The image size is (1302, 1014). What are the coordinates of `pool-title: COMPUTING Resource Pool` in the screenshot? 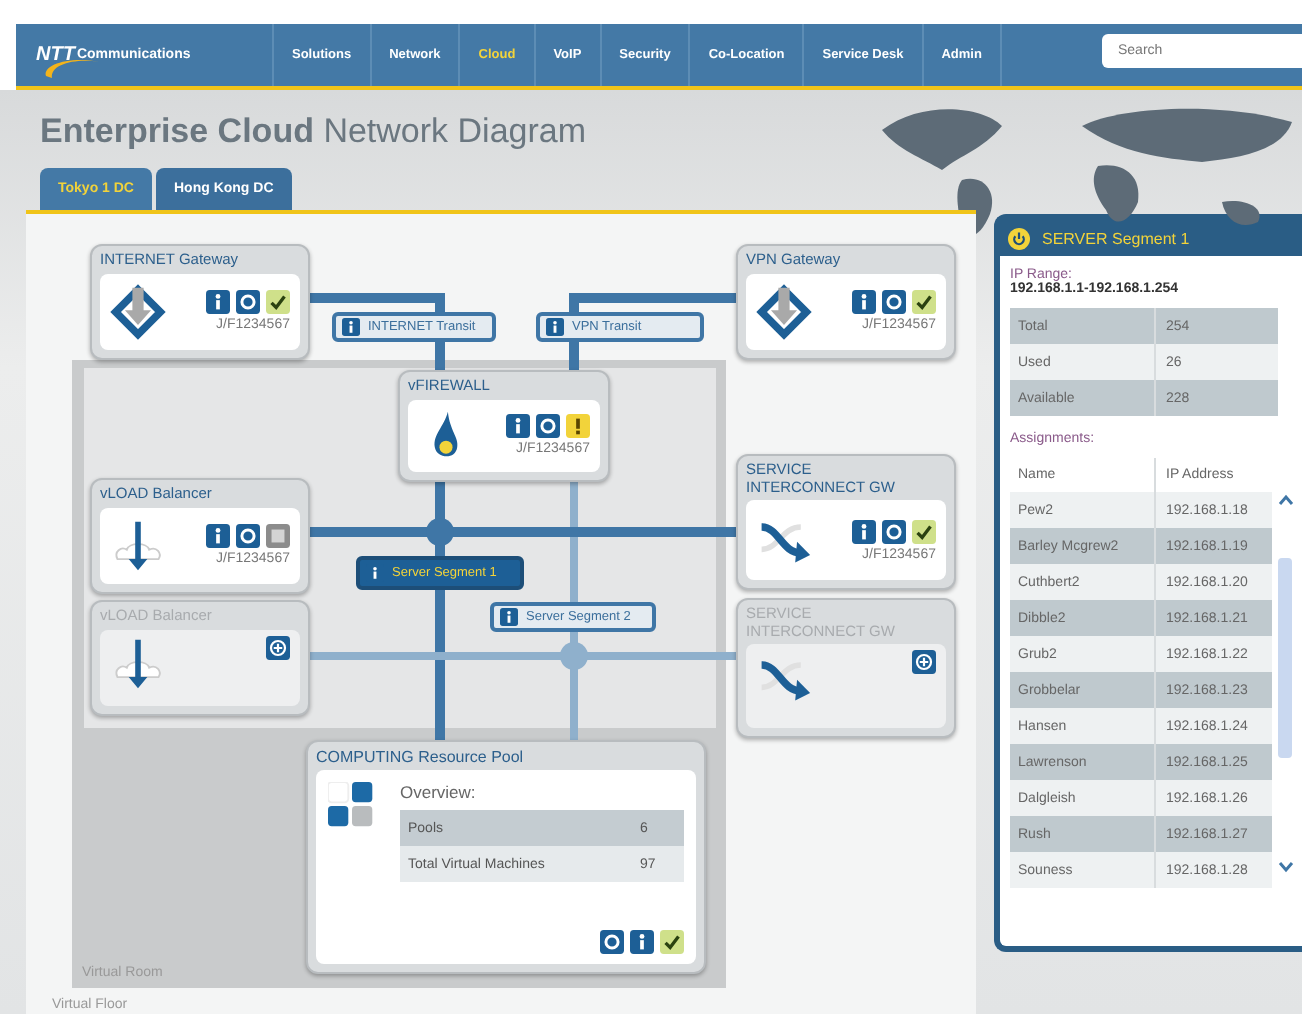 It's located at (421, 757).